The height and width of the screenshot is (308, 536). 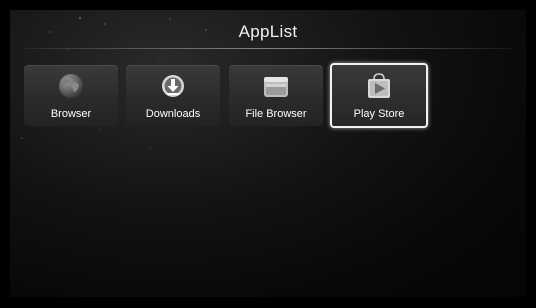 I want to click on title-divider, so click(x=268, y=48).